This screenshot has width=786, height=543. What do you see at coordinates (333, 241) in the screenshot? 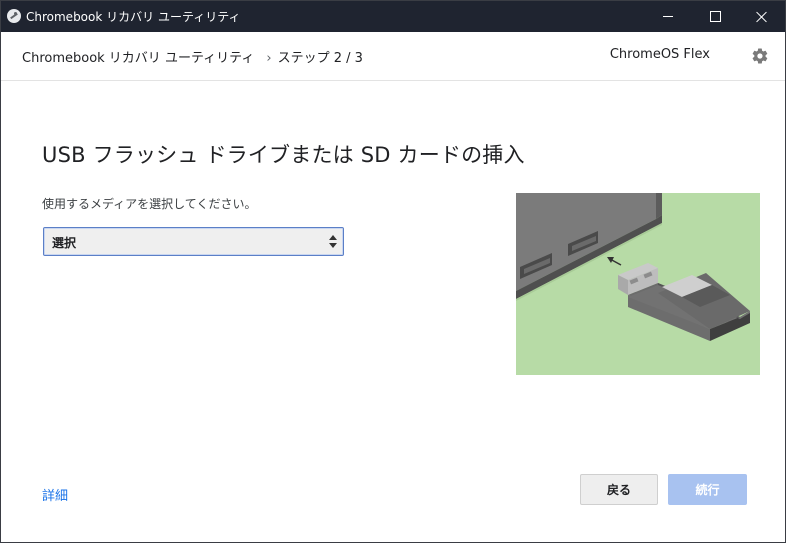
I see `select-arrows-icon` at bounding box center [333, 241].